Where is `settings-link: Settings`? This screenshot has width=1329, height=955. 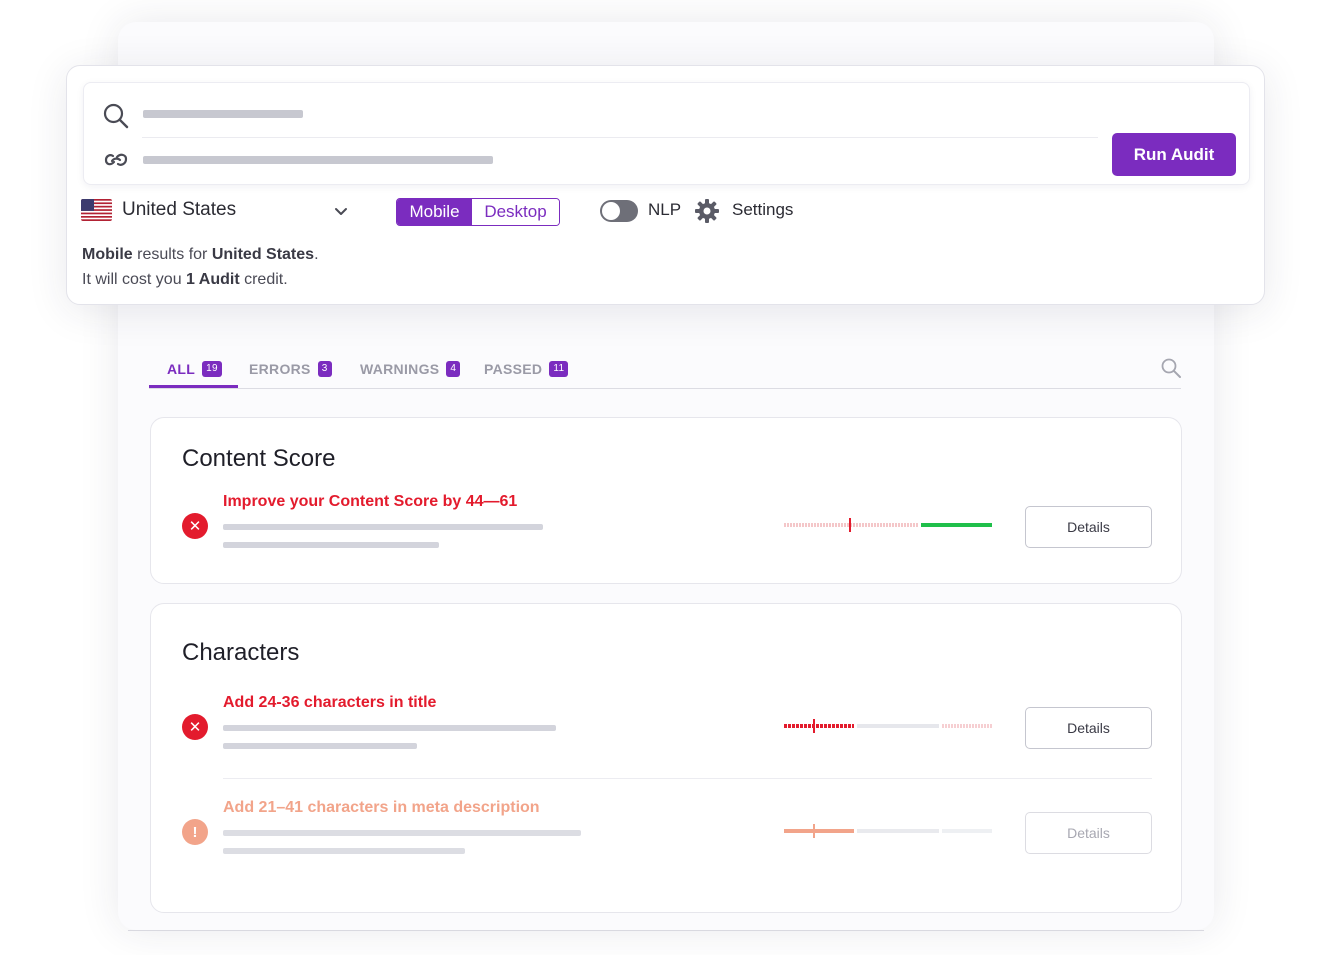 settings-link: Settings is located at coordinates (762, 210).